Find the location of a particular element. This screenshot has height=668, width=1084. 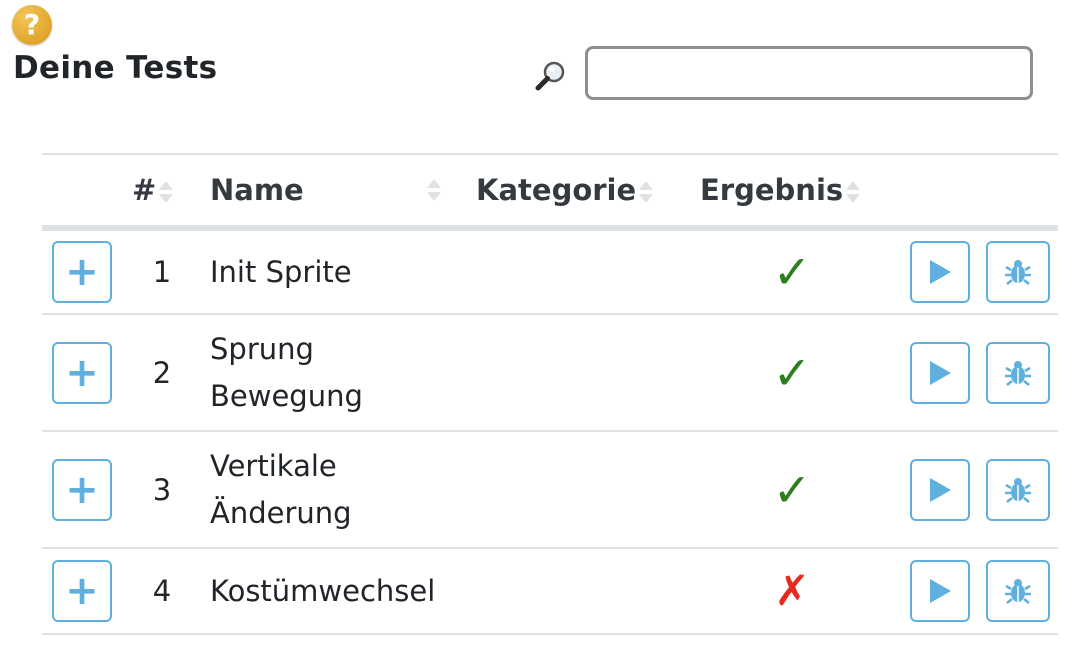

row-number: 2 is located at coordinates (162, 373).